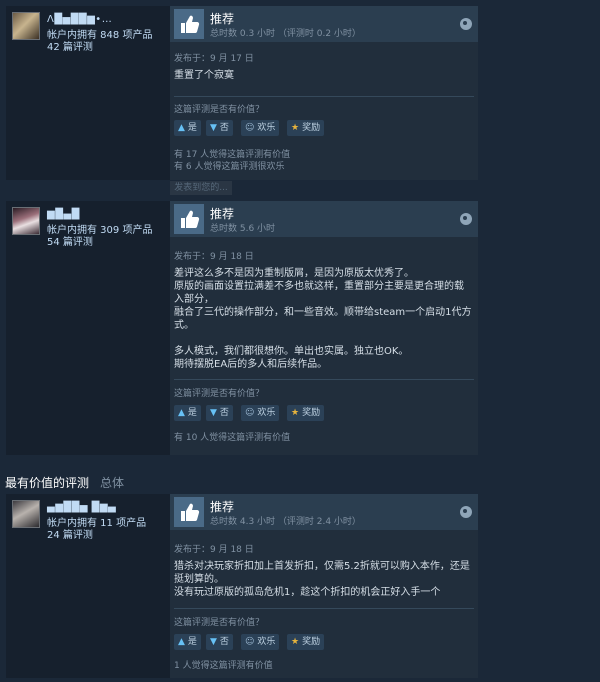 The width and height of the screenshot is (600, 682). What do you see at coordinates (204, 75) in the screenshot?
I see `review-text-line: 重置了个寂寞` at bounding box center [204, 75].